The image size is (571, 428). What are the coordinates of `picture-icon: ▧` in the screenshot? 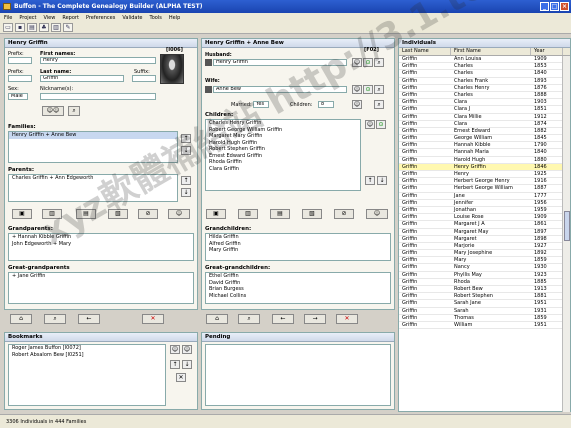 It's located at (118, 214).